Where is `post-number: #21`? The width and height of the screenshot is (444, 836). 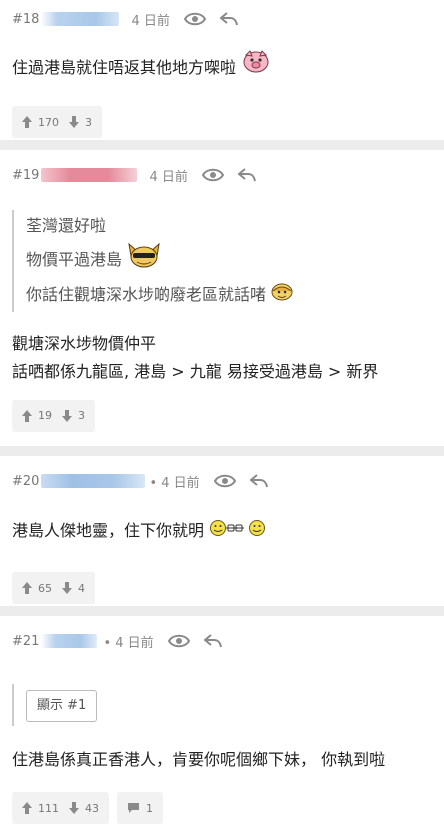
post-number: #21 is located at coordinates (25, 641).